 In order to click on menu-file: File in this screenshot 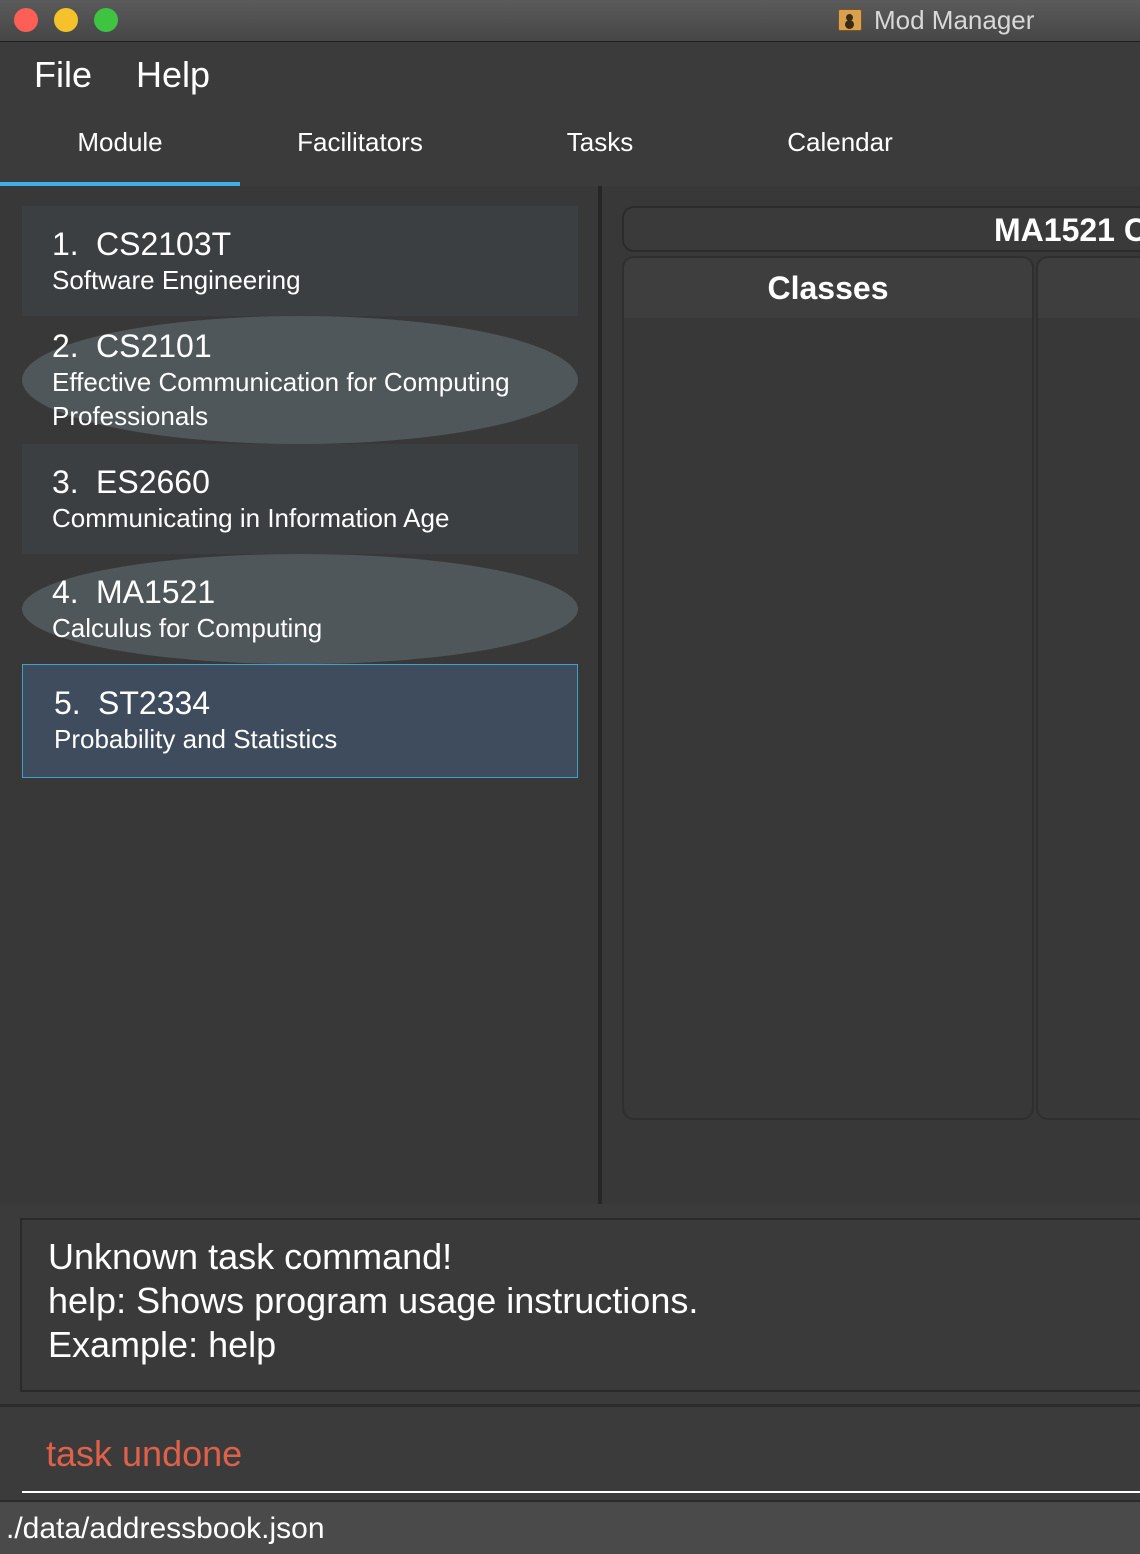, I will do `click(63, 75)`.